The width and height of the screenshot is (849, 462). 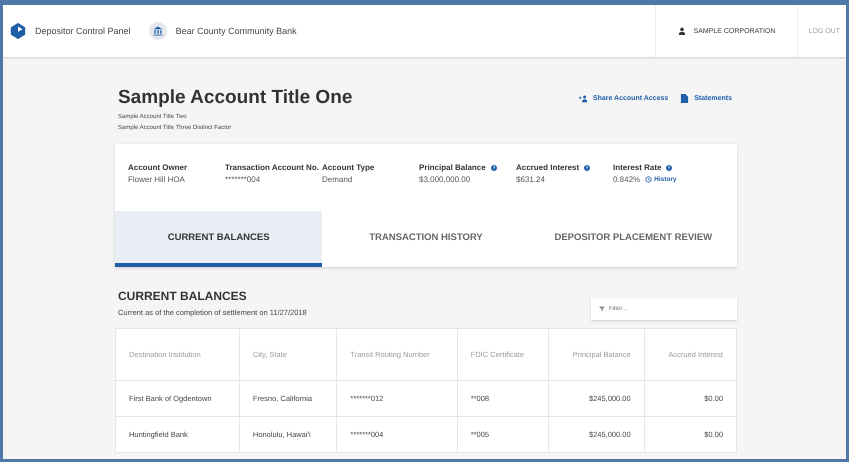 What do you see at coordinates (218, 239) in the screenshot?
I see `tab: CURRENT BALANCES` at bounding box center [218, 239].